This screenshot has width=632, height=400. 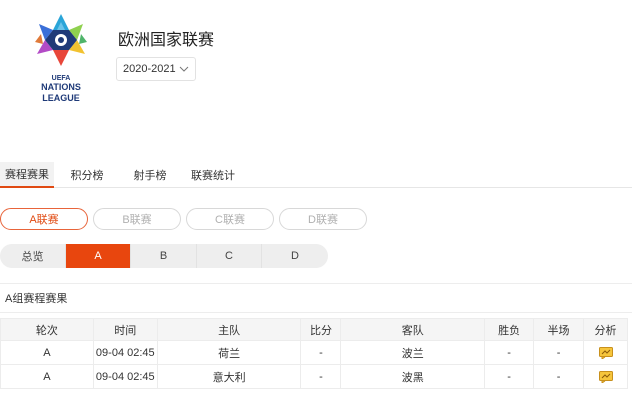 I want to click on header-analysis: 分析, so click(x=605, y=329).